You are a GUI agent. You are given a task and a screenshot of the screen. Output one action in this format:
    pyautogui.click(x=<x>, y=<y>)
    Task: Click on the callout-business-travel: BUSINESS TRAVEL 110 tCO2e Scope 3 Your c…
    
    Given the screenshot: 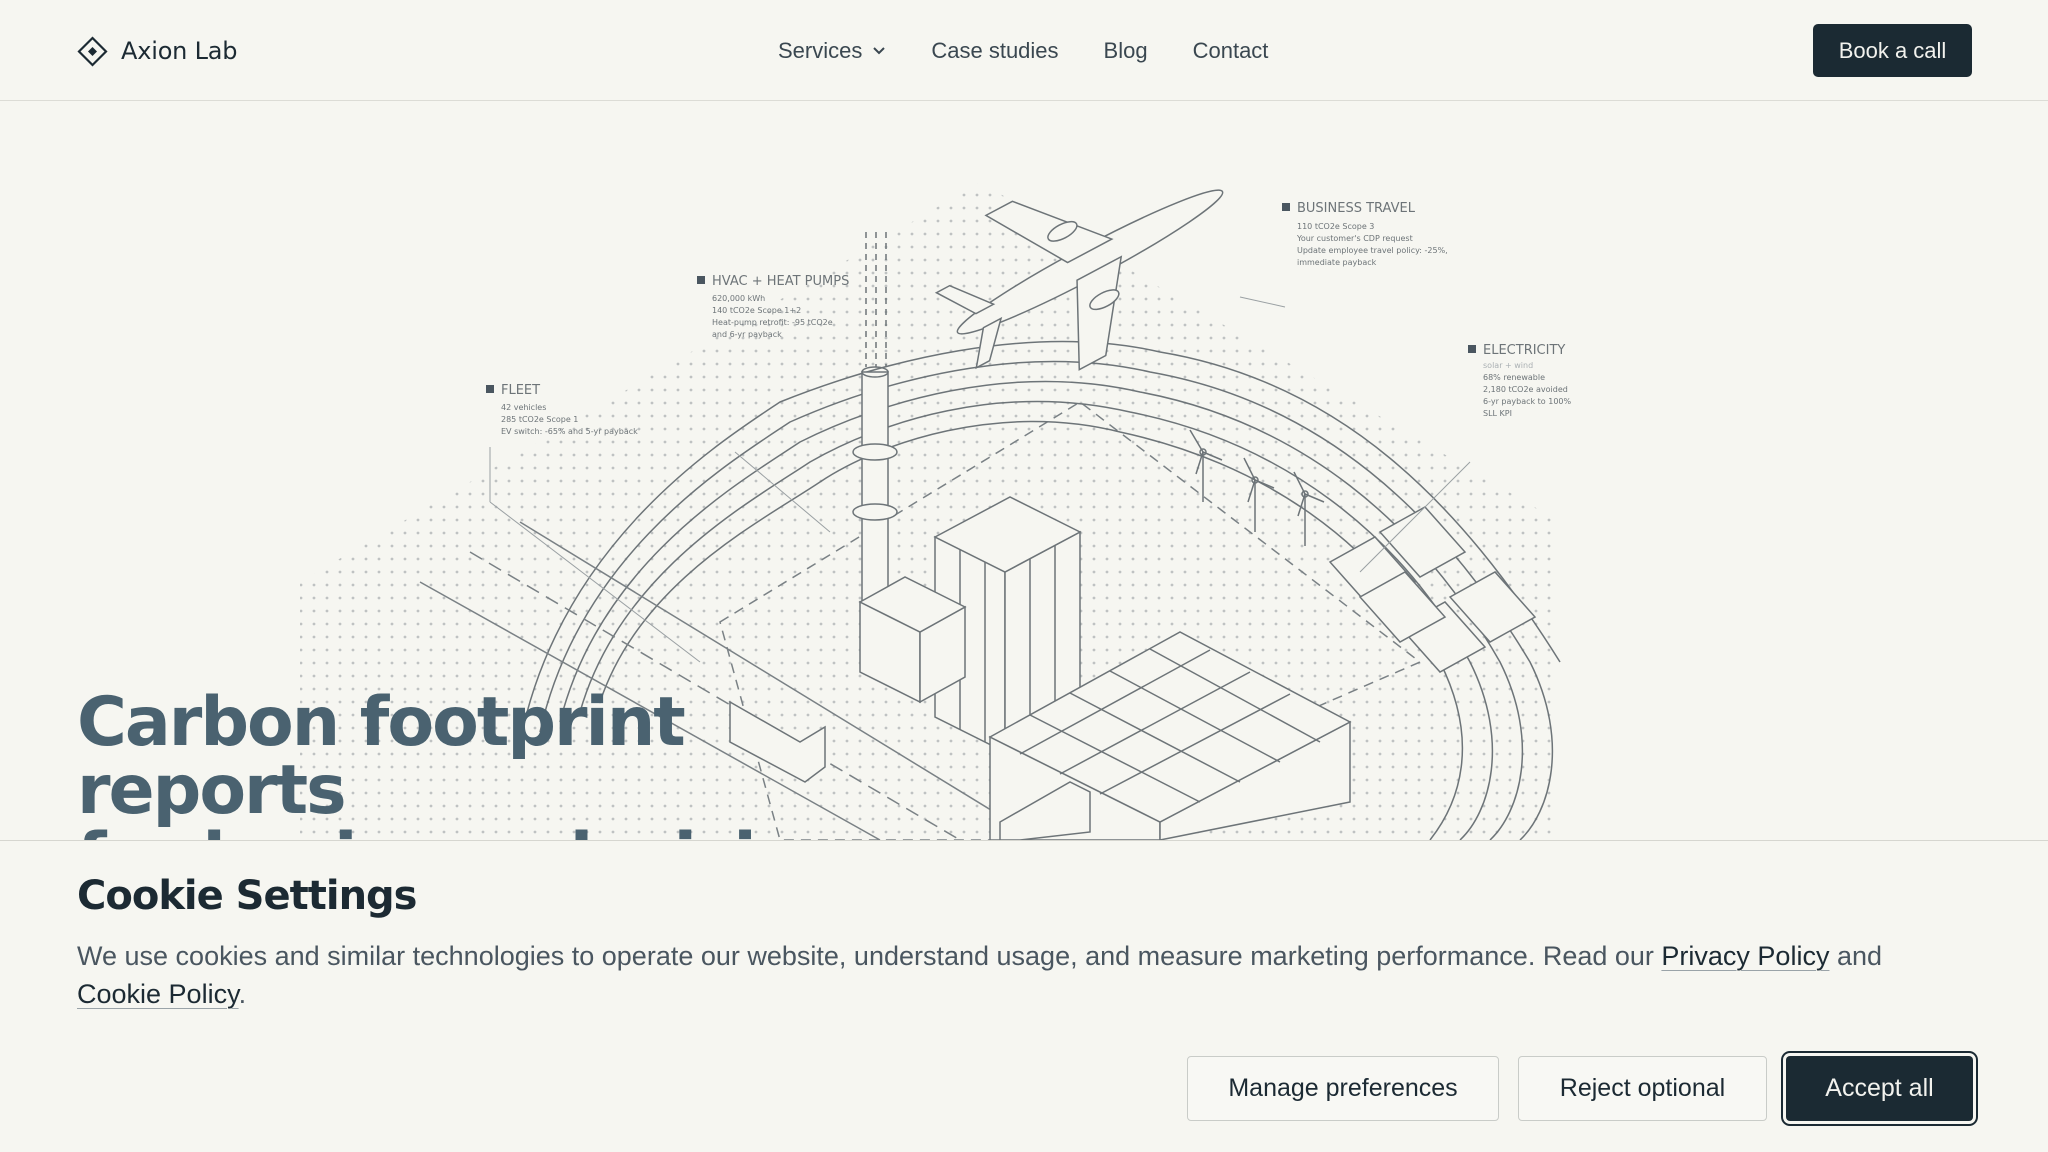 What is the action you would take?
    pyautogui.click(x=1365, y=234)
    